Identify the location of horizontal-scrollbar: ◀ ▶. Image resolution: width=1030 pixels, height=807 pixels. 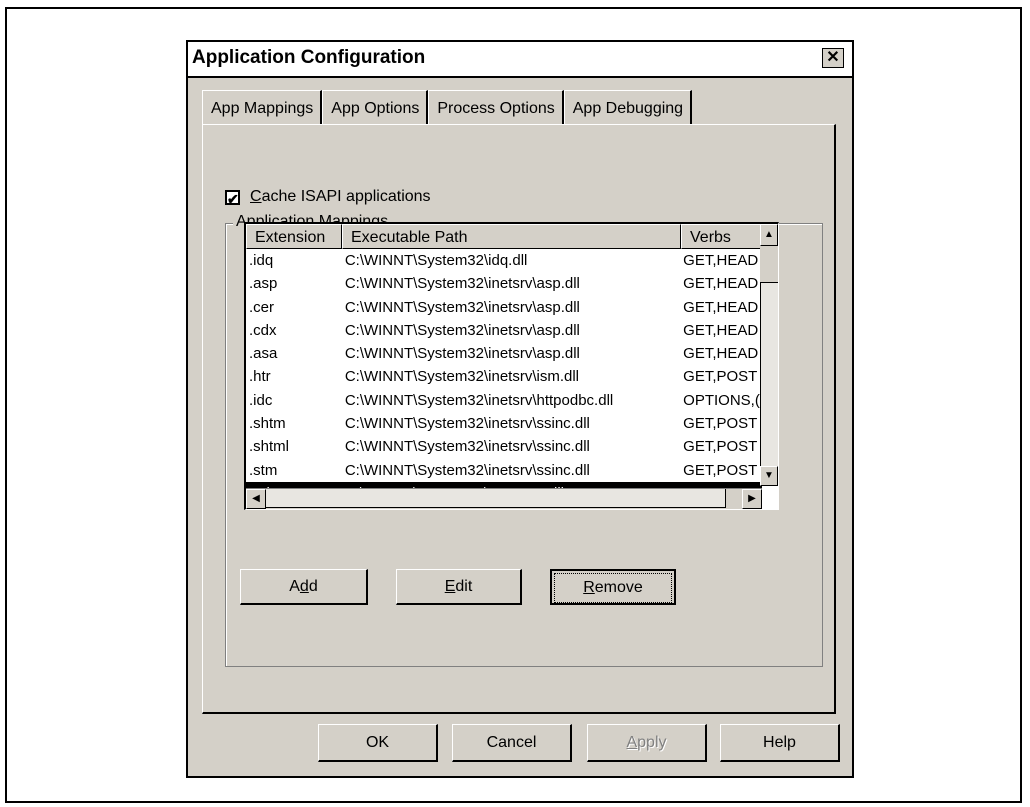
(504, 498).